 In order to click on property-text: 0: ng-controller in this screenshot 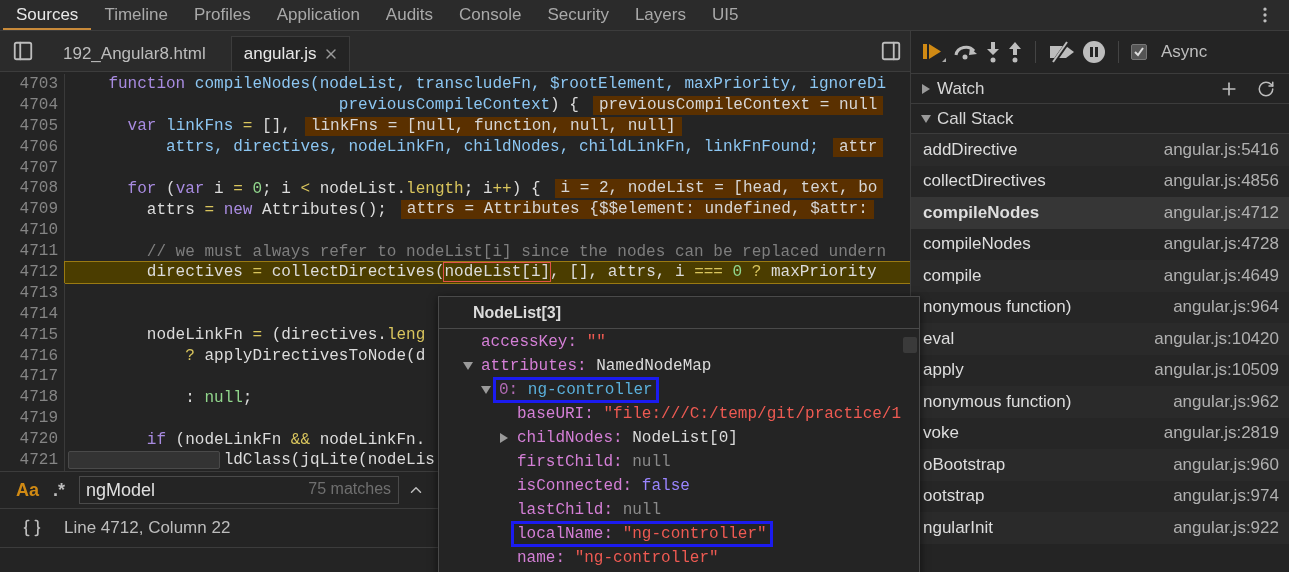, I will do `click(576, 390)`.